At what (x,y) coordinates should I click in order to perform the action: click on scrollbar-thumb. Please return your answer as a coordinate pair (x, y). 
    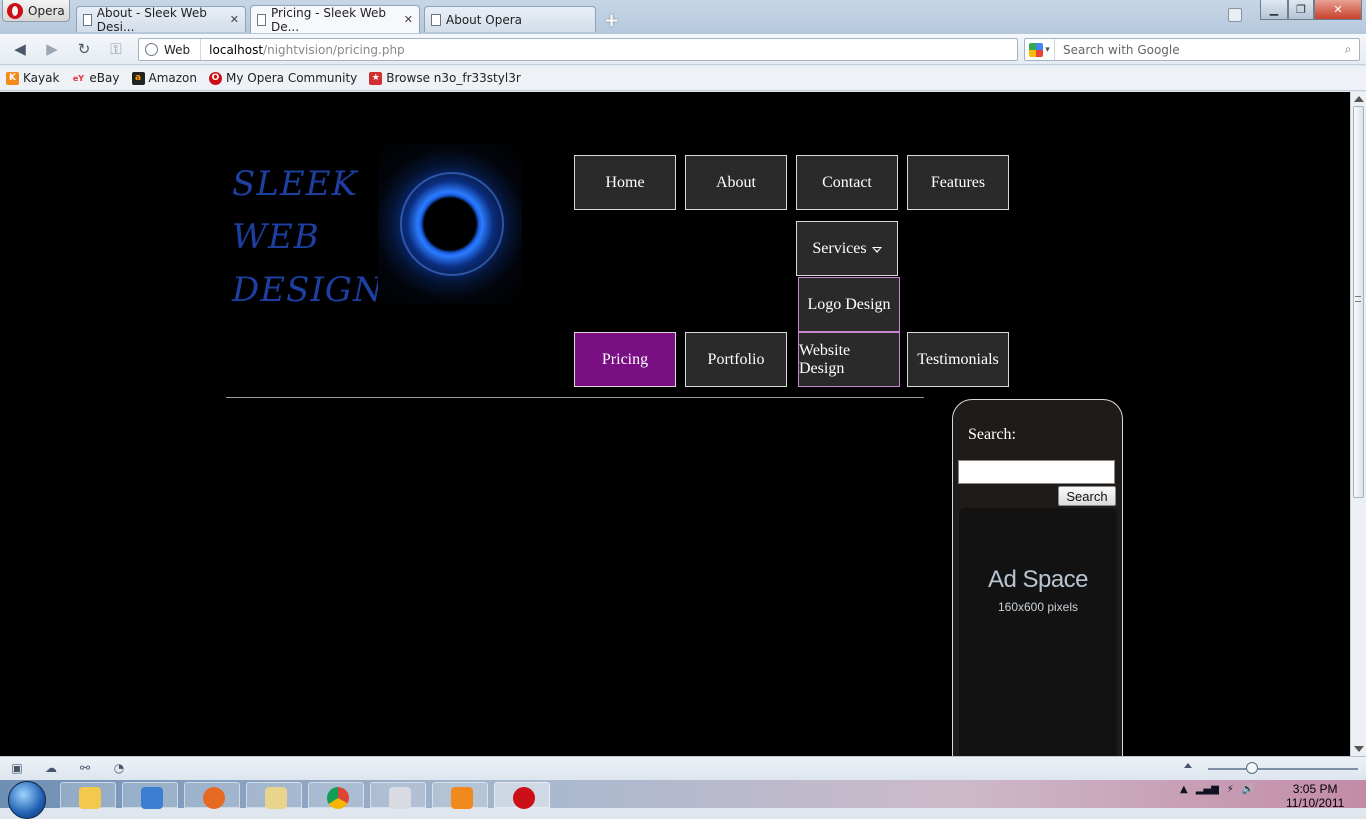
    Looking at the image, I should click on (1358, 302).